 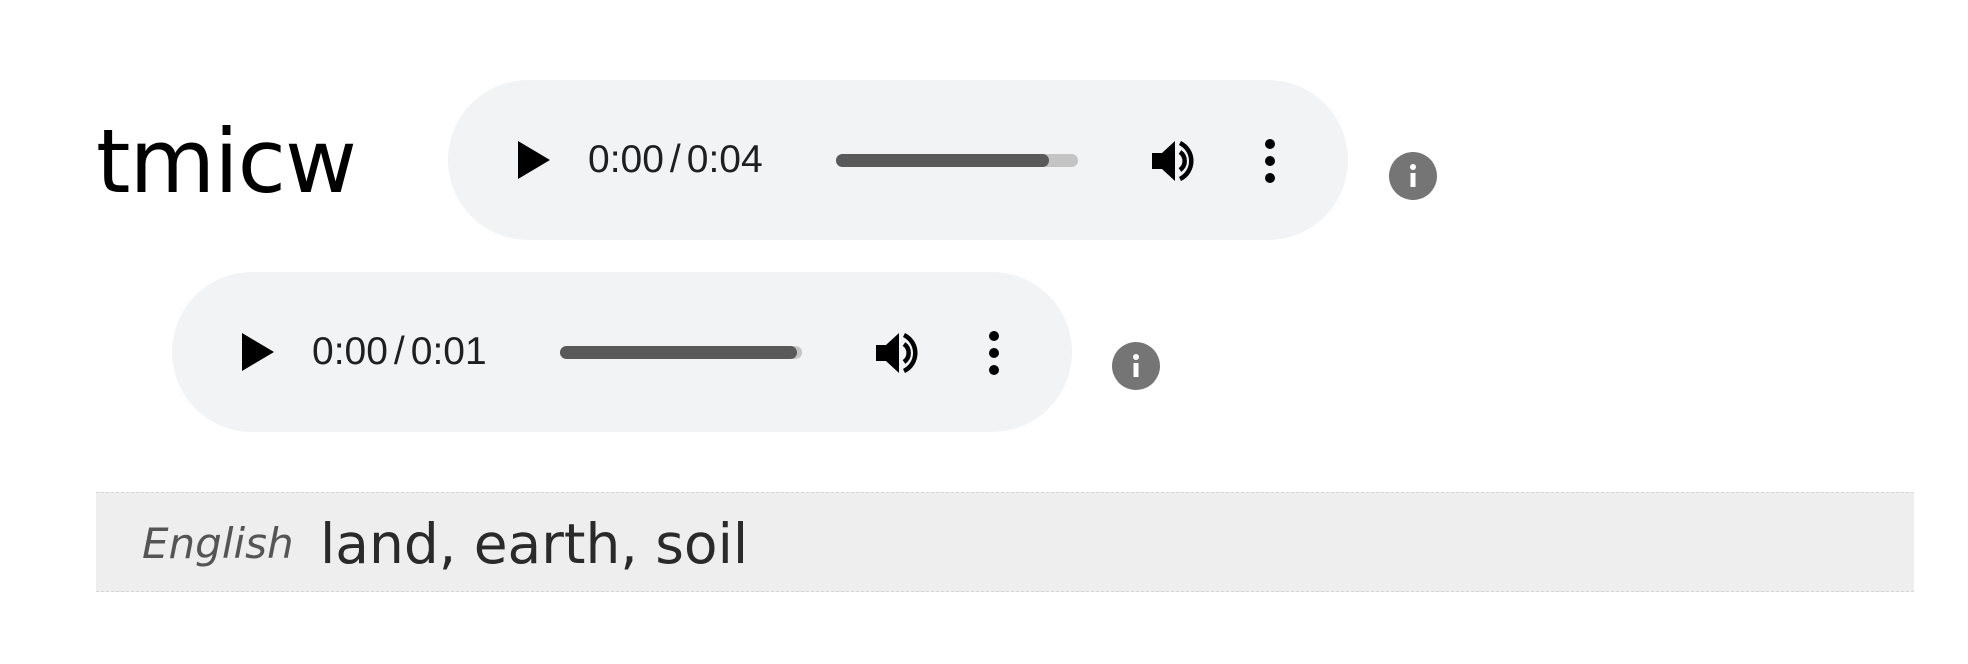 I want to click on translation-row: English land, earth, soil, so click(x=1005, y=542).